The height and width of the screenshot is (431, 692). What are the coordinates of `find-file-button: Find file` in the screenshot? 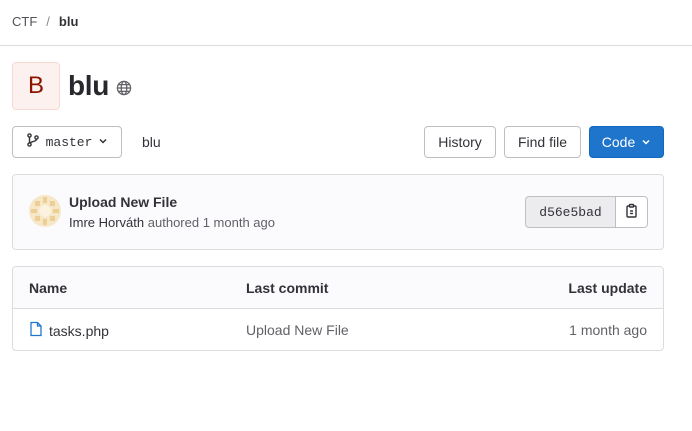 It's located at (542, 142).